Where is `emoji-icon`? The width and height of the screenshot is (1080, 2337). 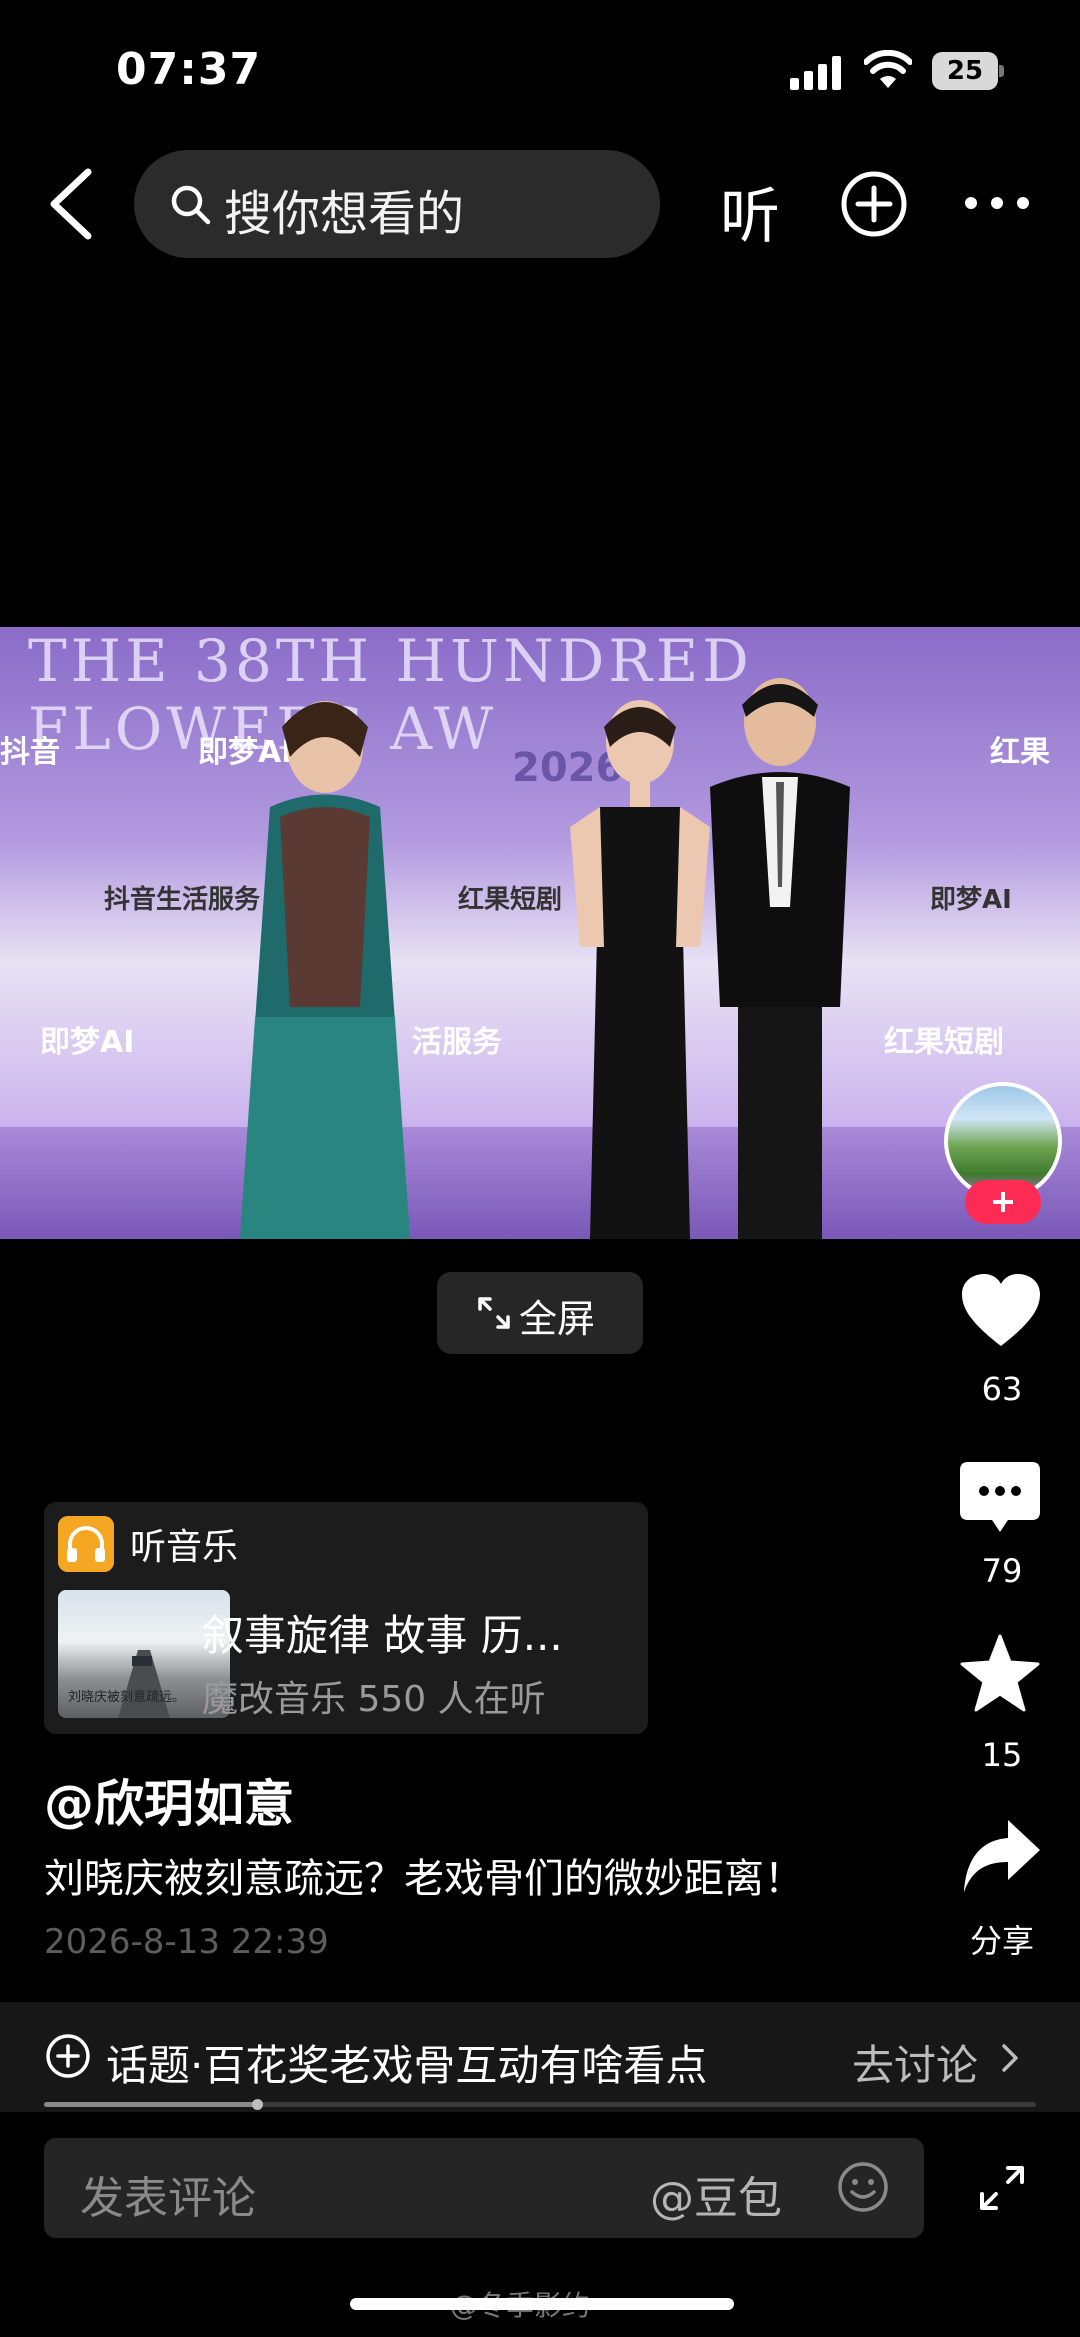
emoji-icon is located at coordinates (863, 2187).